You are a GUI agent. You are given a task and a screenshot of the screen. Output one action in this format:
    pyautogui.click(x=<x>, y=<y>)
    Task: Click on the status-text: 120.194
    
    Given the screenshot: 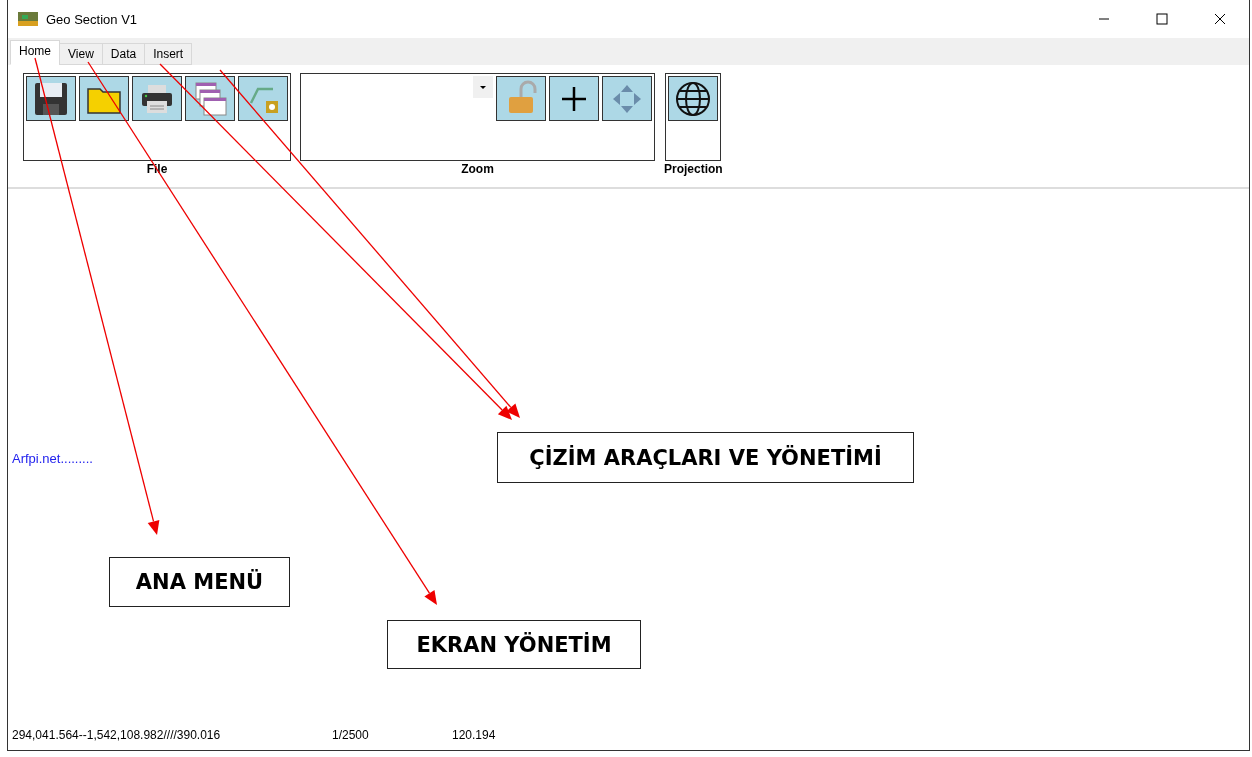 What is the action you would take?
    pyautogui.click(x=474, y=735)
    